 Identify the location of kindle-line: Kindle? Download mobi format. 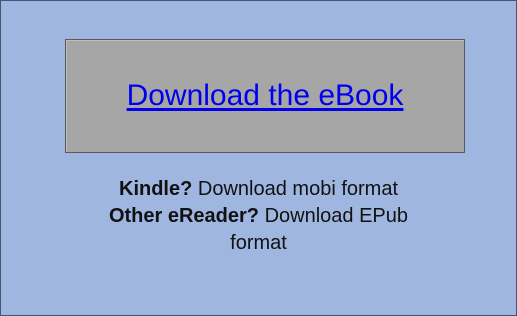
(258, 189).